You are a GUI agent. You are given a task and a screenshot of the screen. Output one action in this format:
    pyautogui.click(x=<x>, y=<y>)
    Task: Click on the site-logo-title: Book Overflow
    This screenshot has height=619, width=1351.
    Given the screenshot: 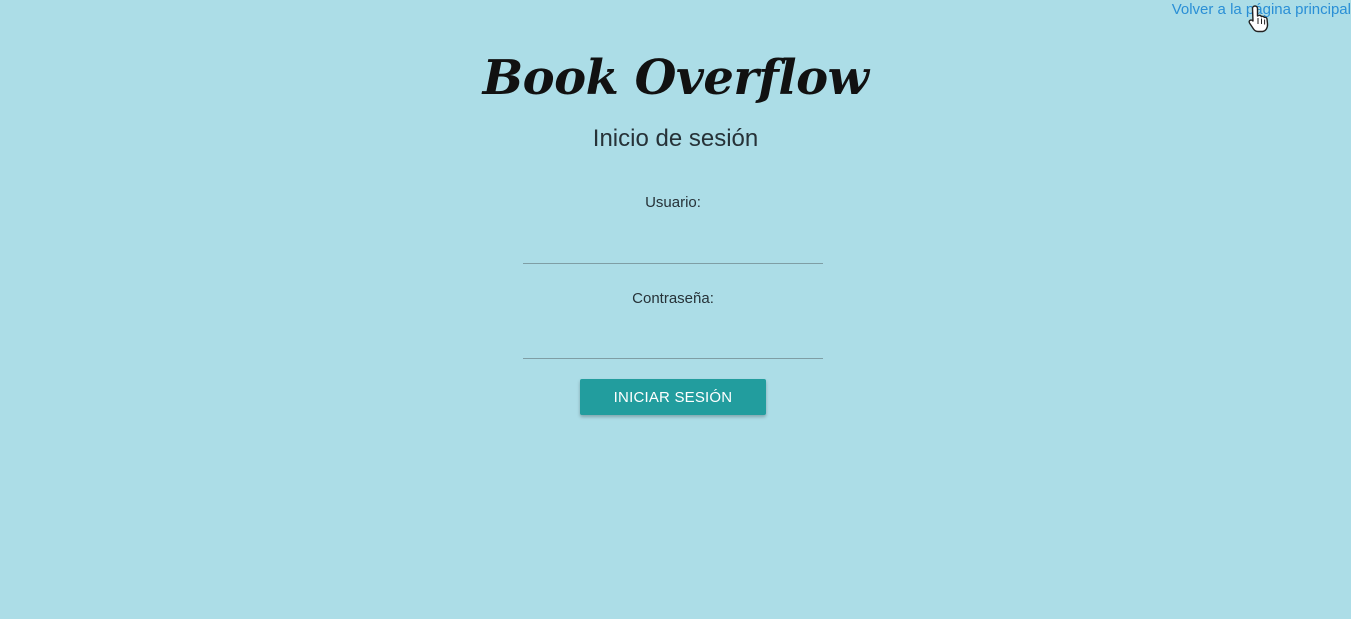 What is the action you would take?
    pyautogui.click(x=675, y=78)
    